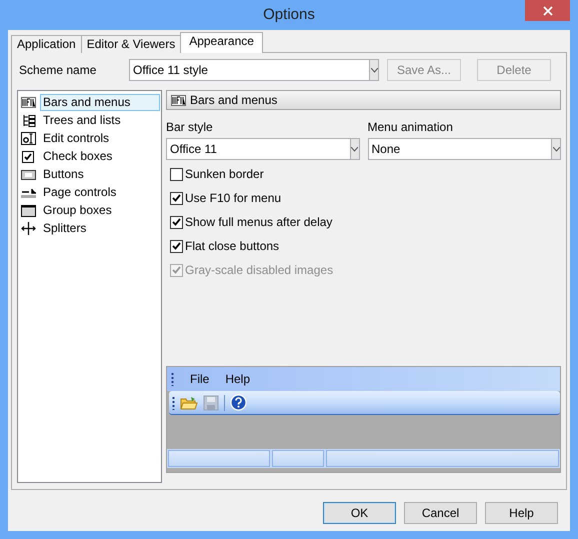 This screenshot has width=578, height=539. I want to click on close-icon, so click(547, 11).